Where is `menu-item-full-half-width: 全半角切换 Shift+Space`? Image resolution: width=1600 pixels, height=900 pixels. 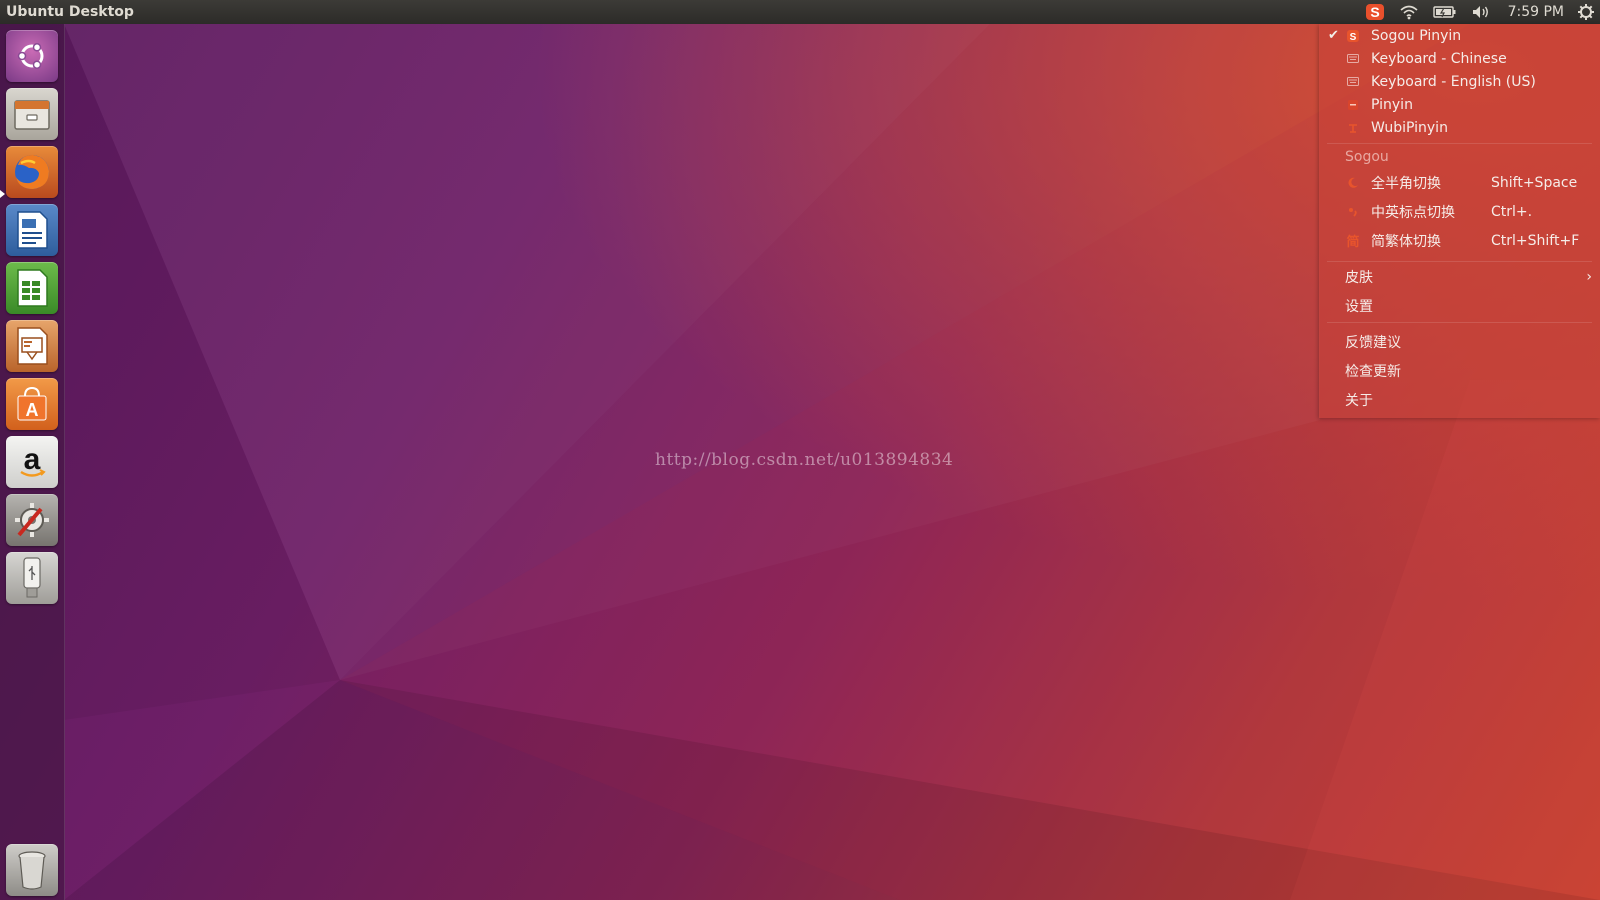
menu-item-full-half-width: 全半角切换 Shift+Space is located at coordinates (1459, 182).